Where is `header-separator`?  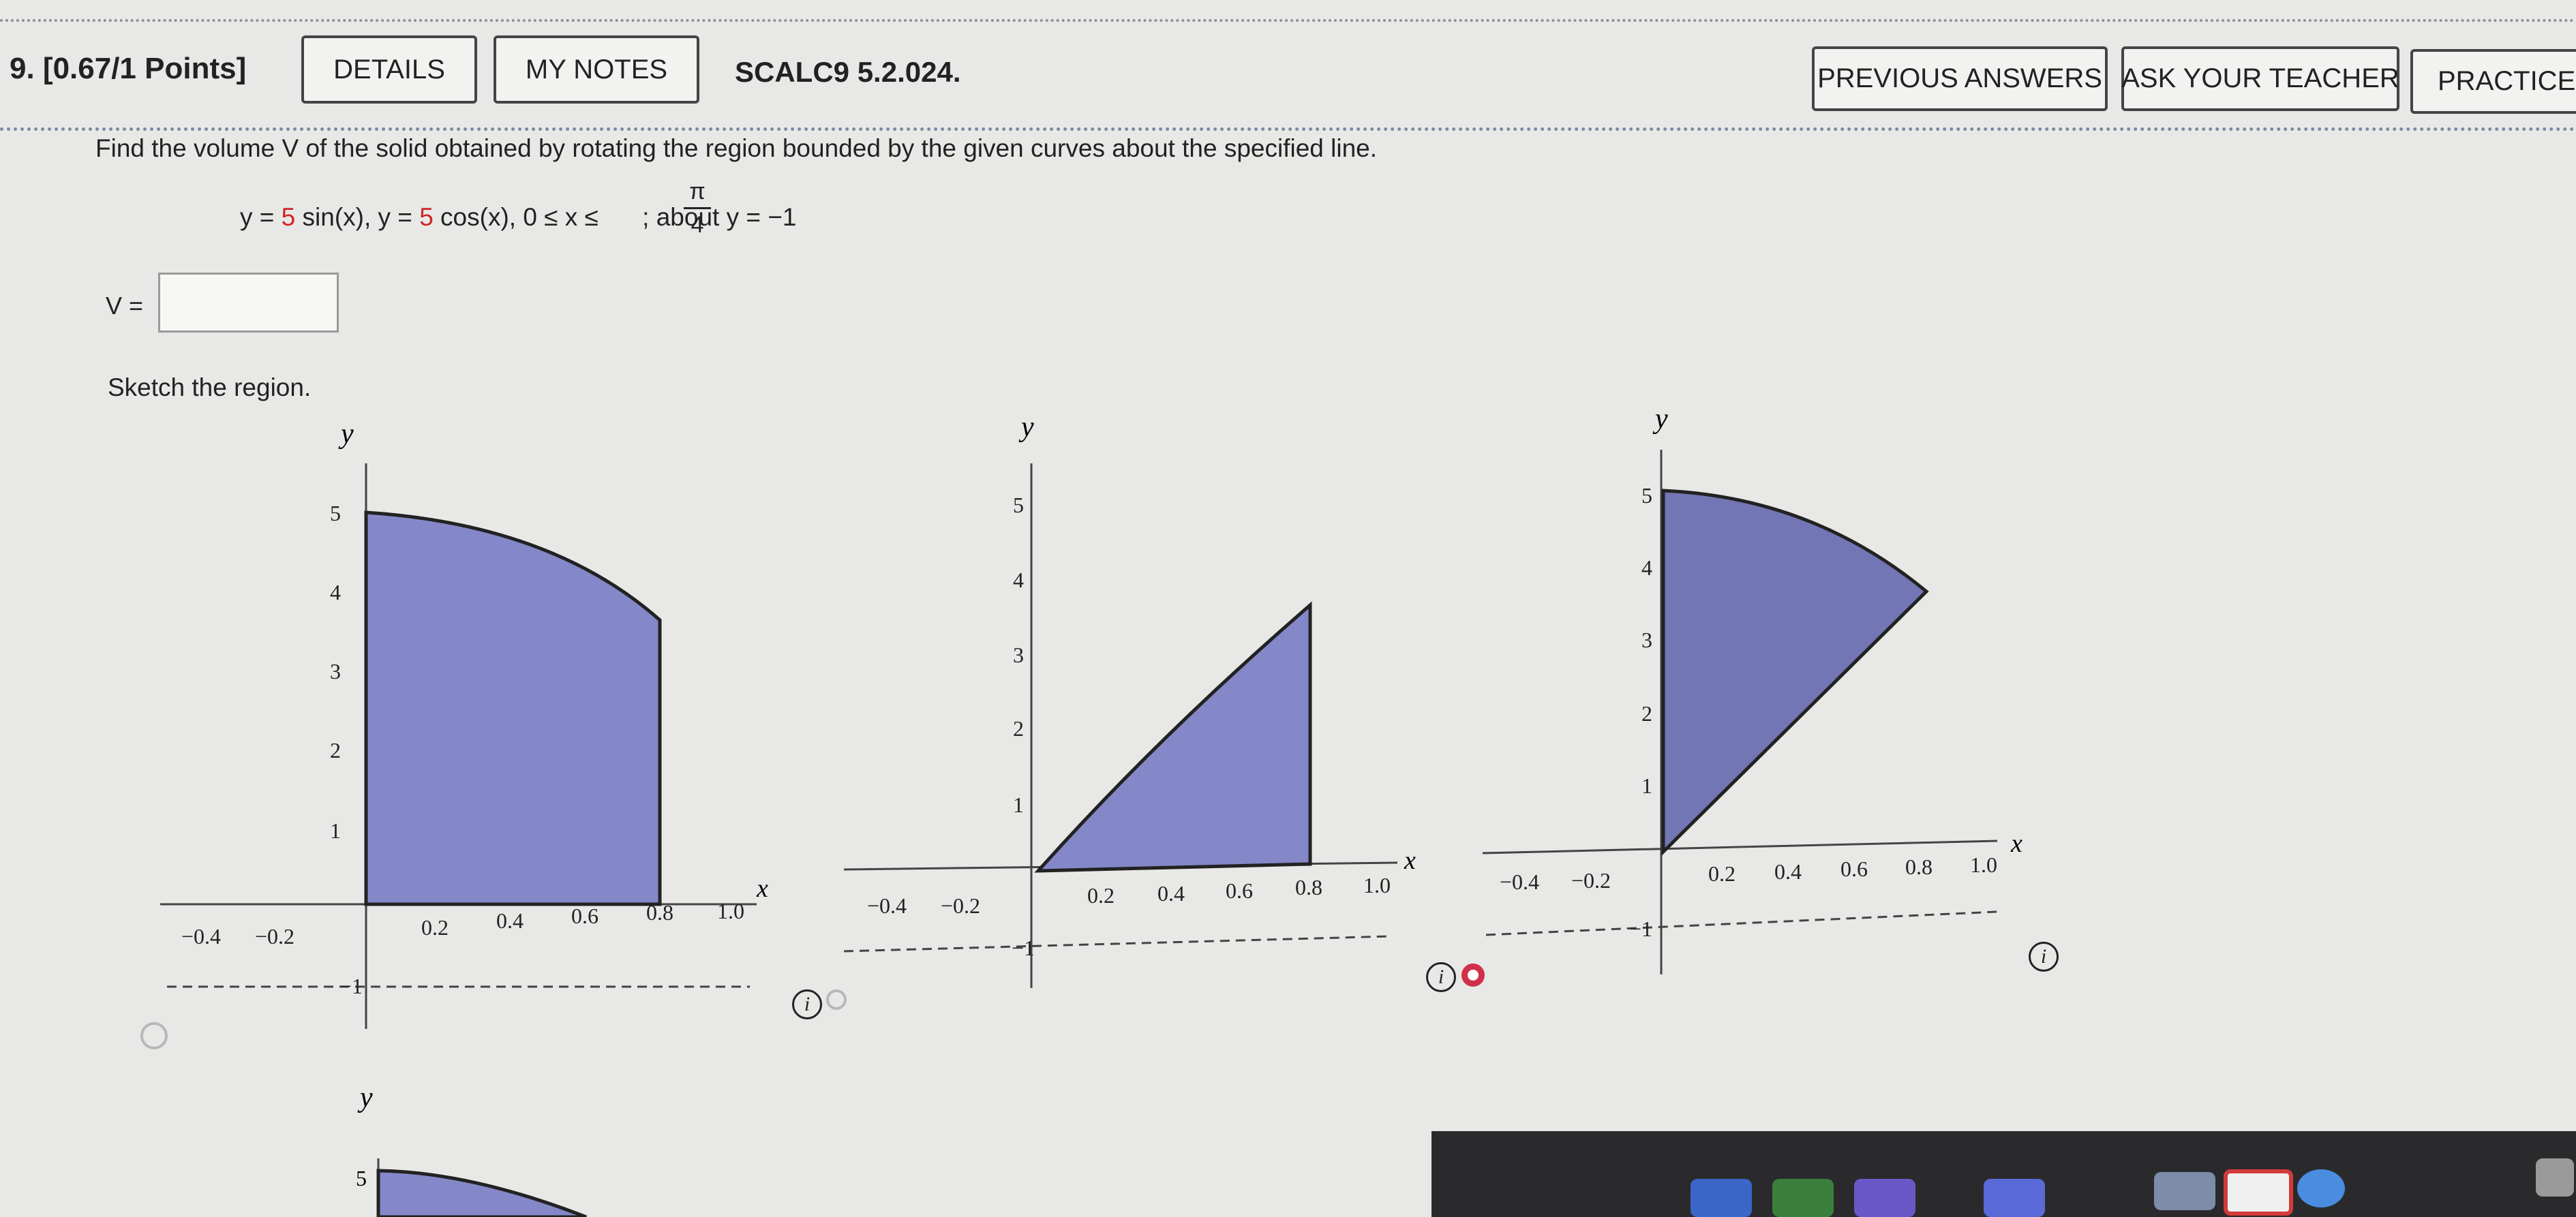 header-separator is located at coordinates (1288, 129).